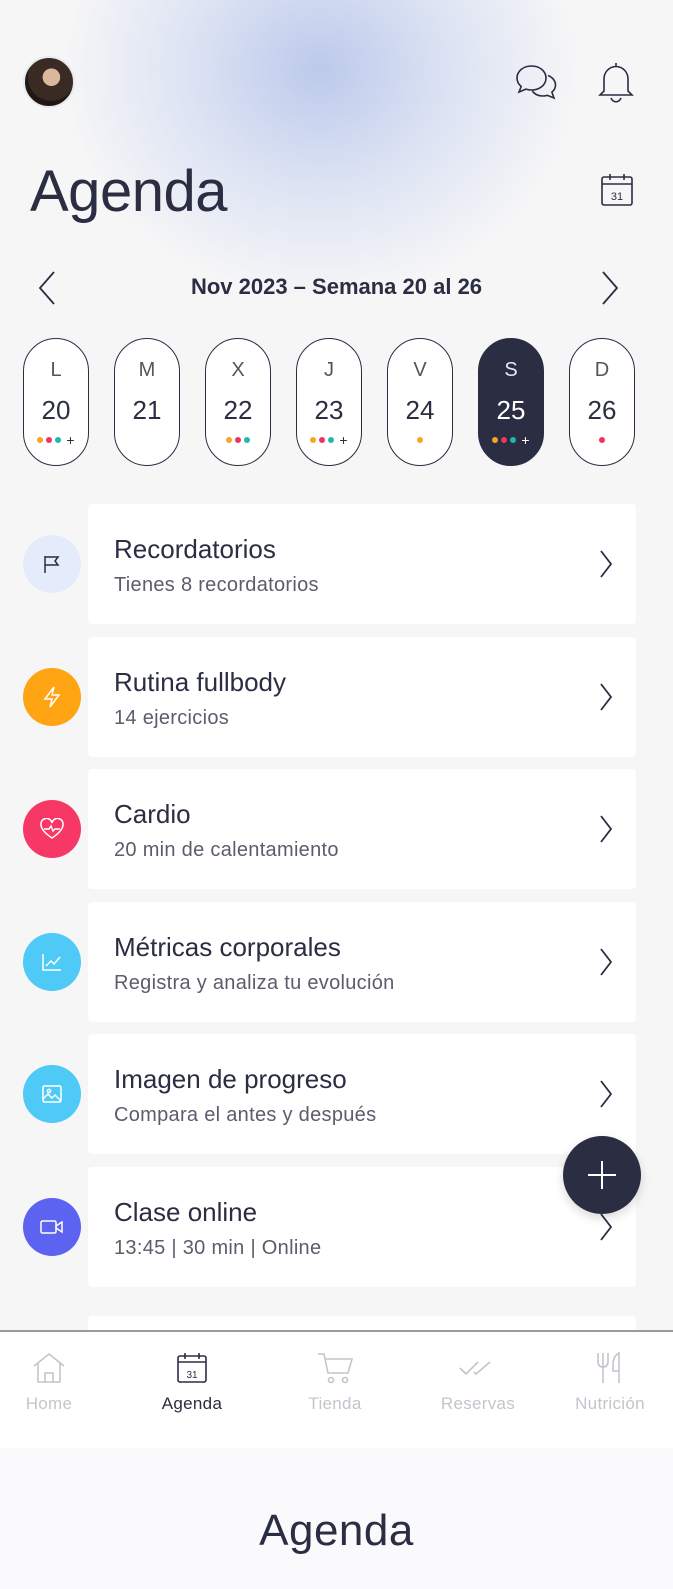 The width and height of the screenshot is (673, 1589). I want to click on day-24: V 24, so click(420, 402).